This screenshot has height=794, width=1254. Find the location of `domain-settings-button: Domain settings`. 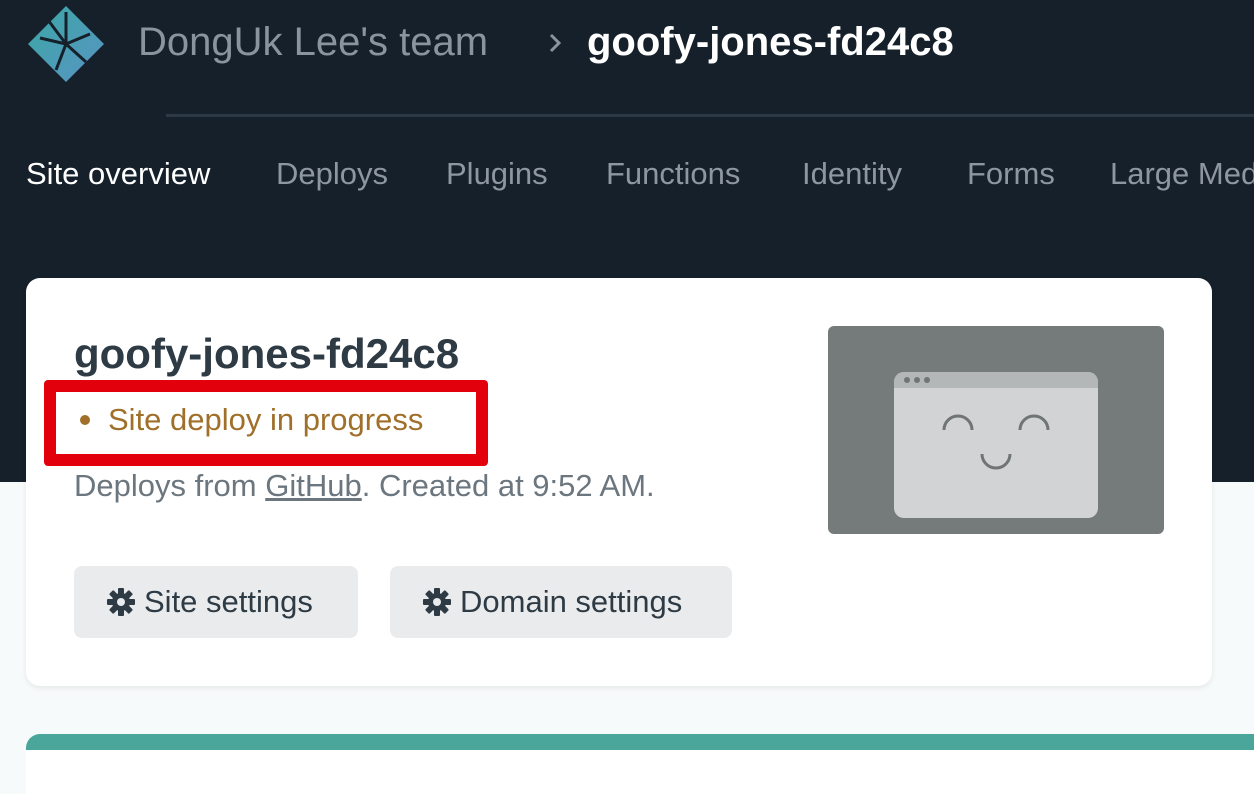

domain-settings-button: Domain settings is located at coordinates (561, 602).